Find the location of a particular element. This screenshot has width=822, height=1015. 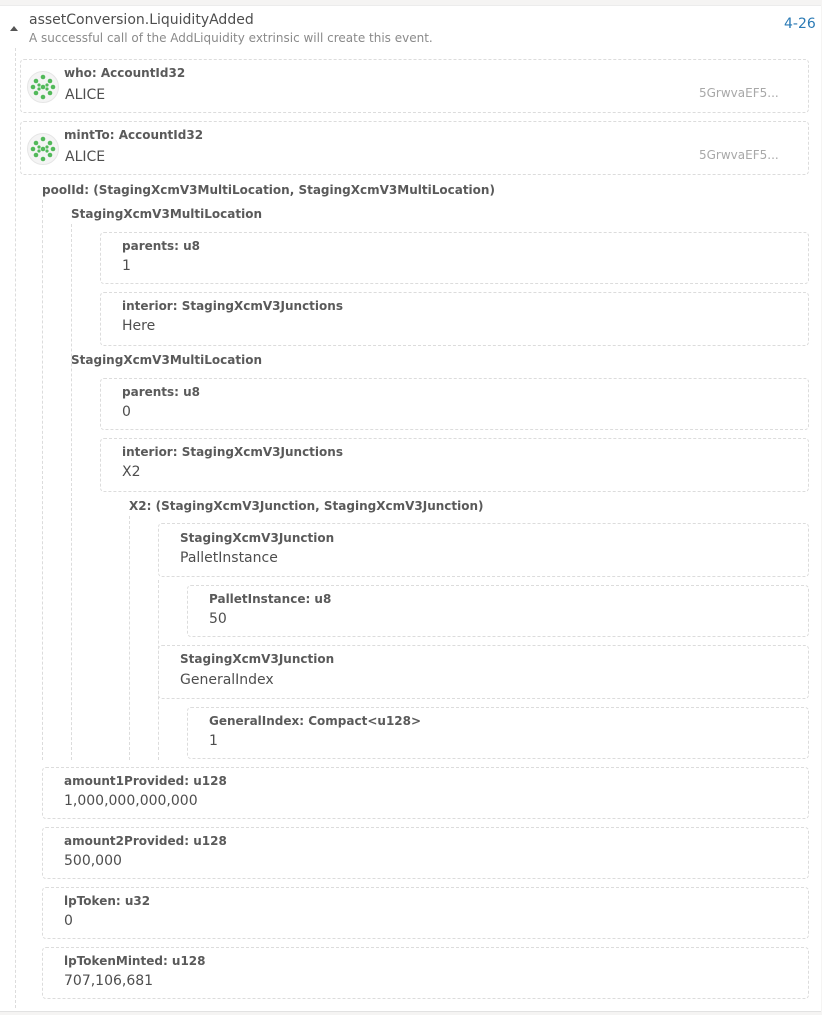

lptoken-minted-value: 707,106,681 is located at coordinates (109, 981).